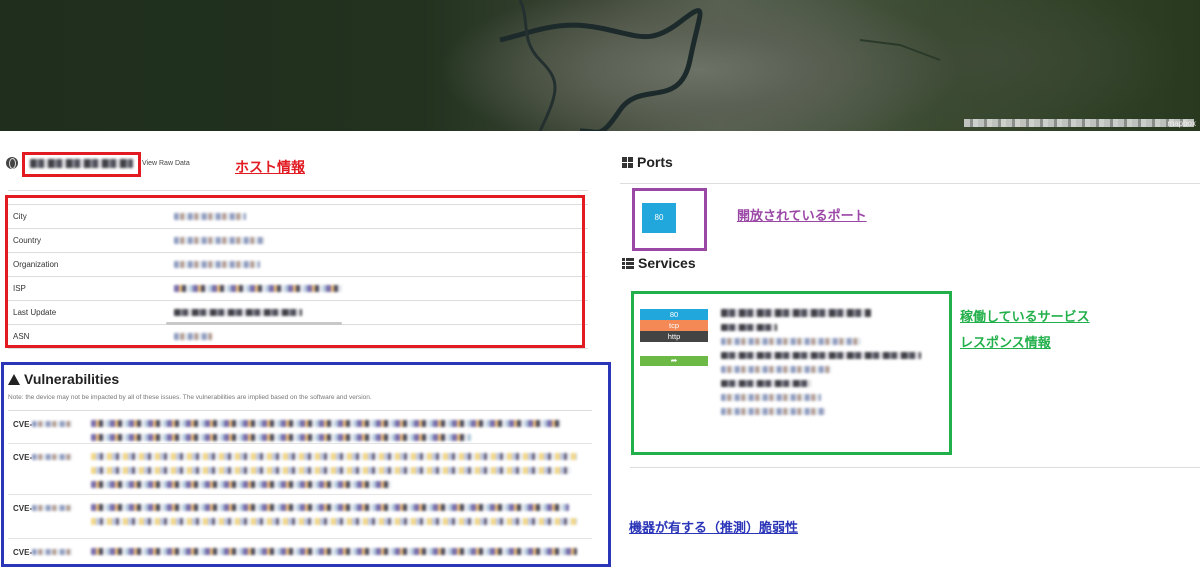  What do you see at coordinates (12, 163) in the screenshot?
I see `globe-icon` at bounding box center [12, 163].